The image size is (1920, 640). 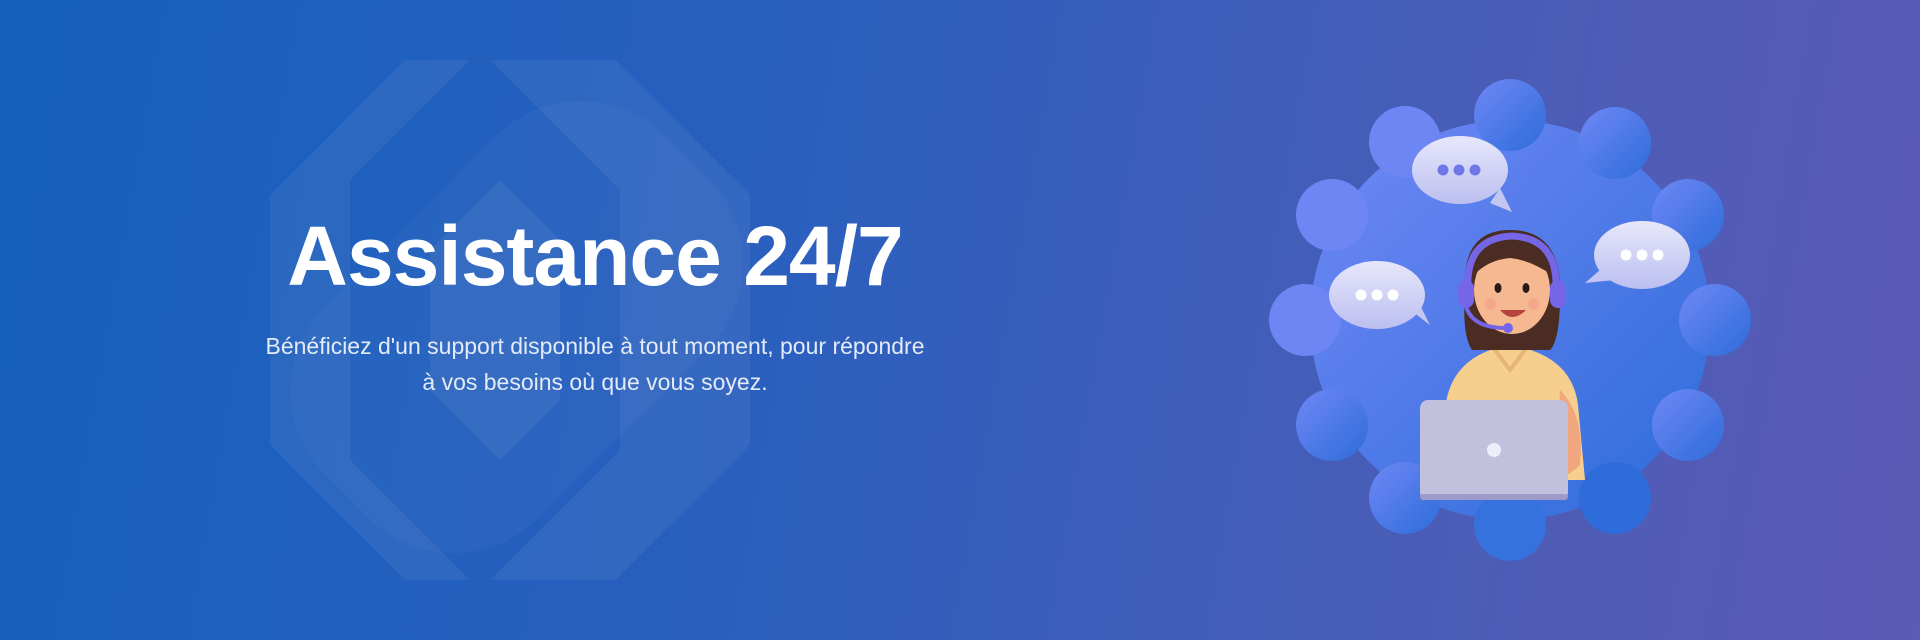 What do you see at coordinates (595, 256) in the screenshot?
I see `hero-title: Assistance 24/7` at bounding box center [595, 256].